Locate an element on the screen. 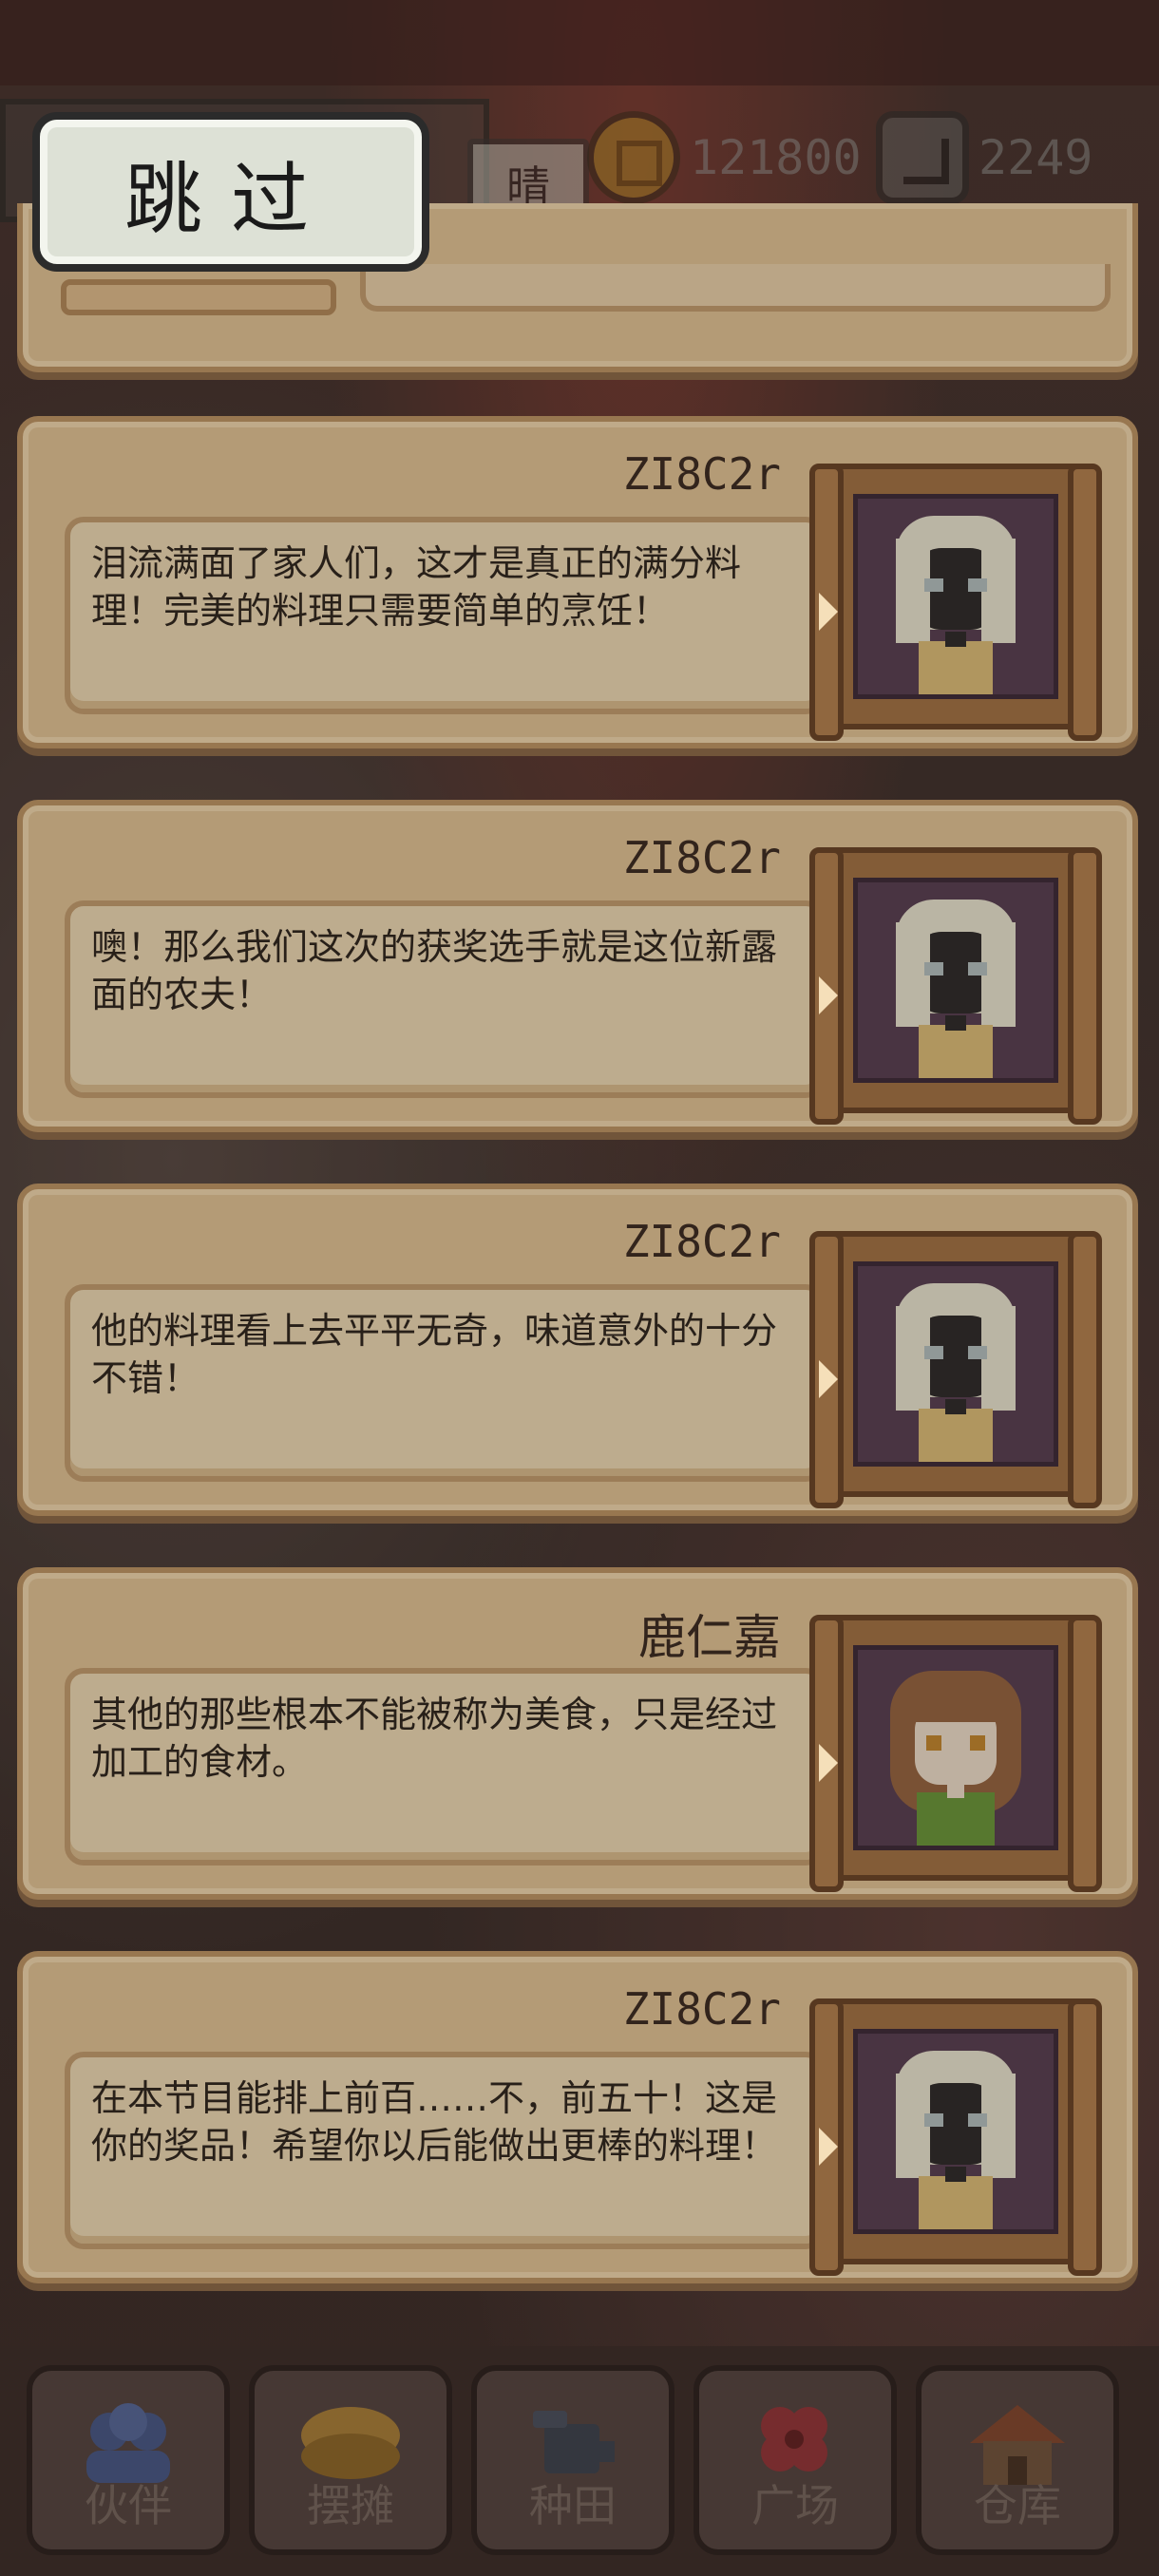 The height and width of the screenshot is (2576, 1159). speech-bubble: 在本节目能排上前百……不，前五十！这是你的奖品！希望你以后能做出更棒的料理！ is located at coordinates (456, 2150).